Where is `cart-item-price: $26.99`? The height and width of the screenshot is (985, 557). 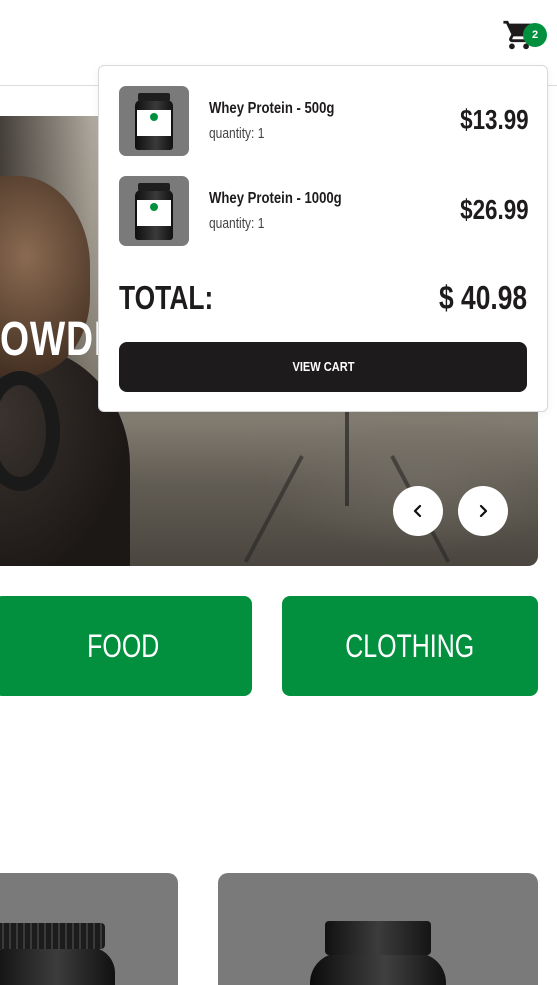 cart-item-price: $26.99 is located at coordinates (494, 209).